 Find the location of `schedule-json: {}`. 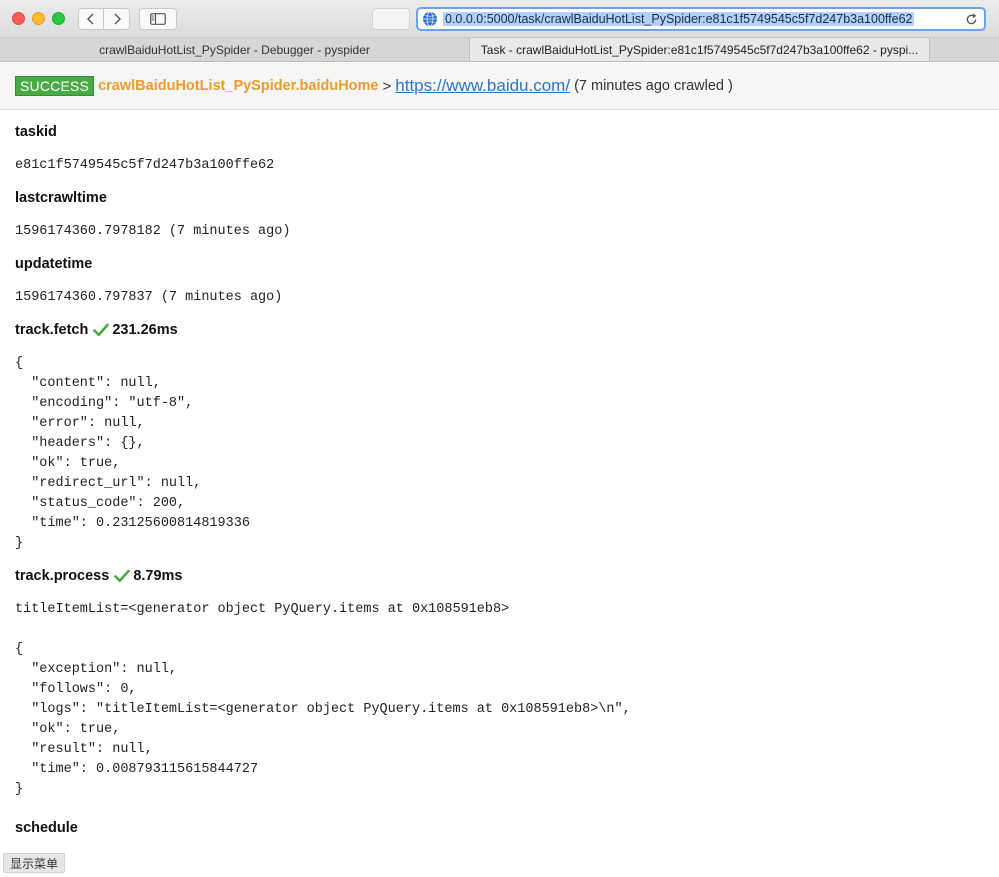

schedule-json: {} is located at coordinates (500, 862).